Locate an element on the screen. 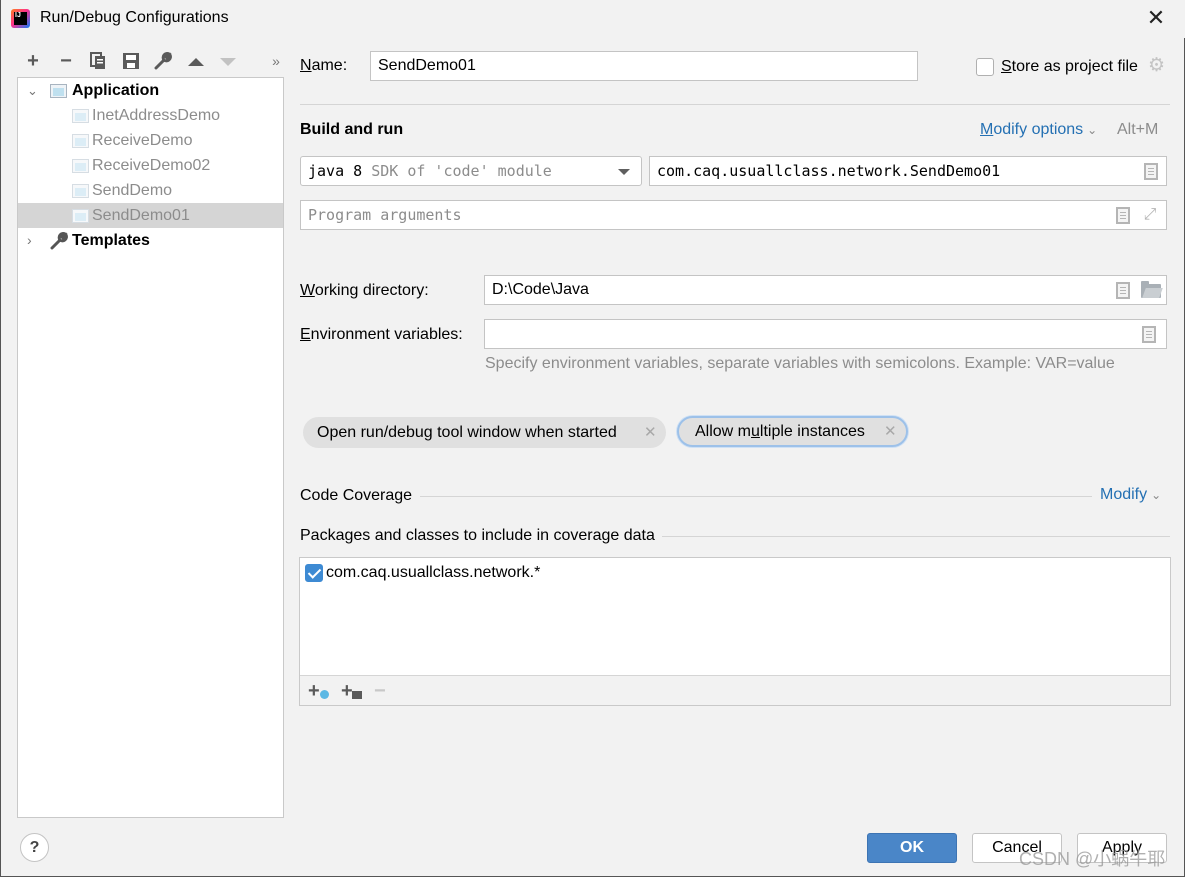  intellij-logo-icon: IJ is located at coordinates (20, 18).